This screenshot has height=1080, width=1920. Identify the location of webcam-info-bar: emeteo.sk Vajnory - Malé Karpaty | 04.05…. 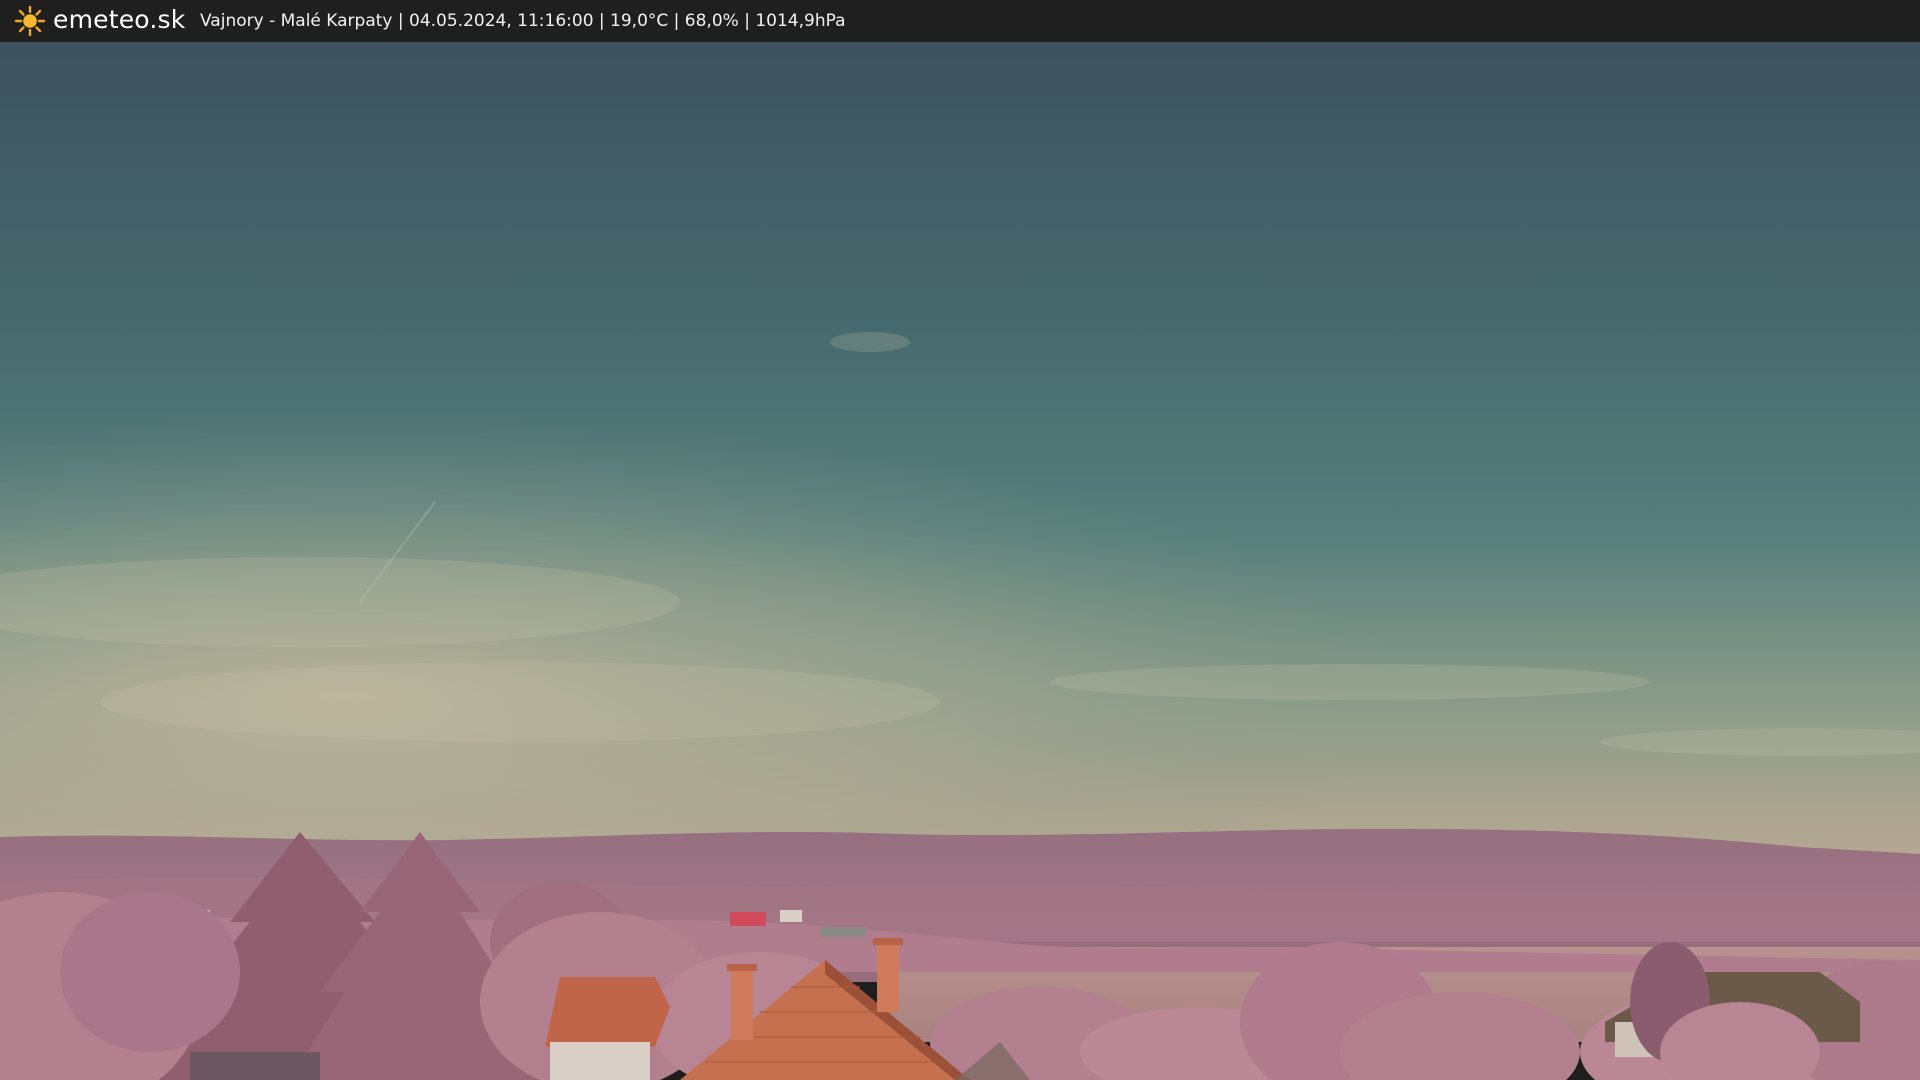
(960, 21).